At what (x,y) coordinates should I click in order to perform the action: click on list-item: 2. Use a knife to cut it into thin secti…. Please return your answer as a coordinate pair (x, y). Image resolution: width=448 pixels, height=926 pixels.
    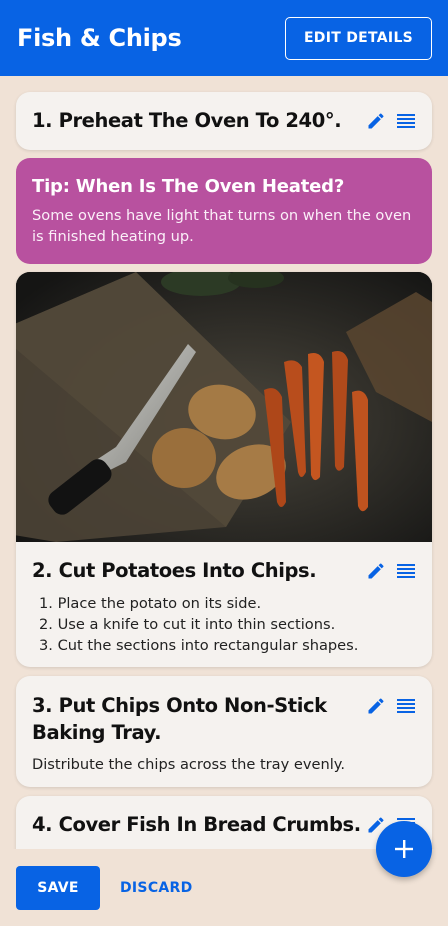
    Looking at the image, I should click on (187, 624).